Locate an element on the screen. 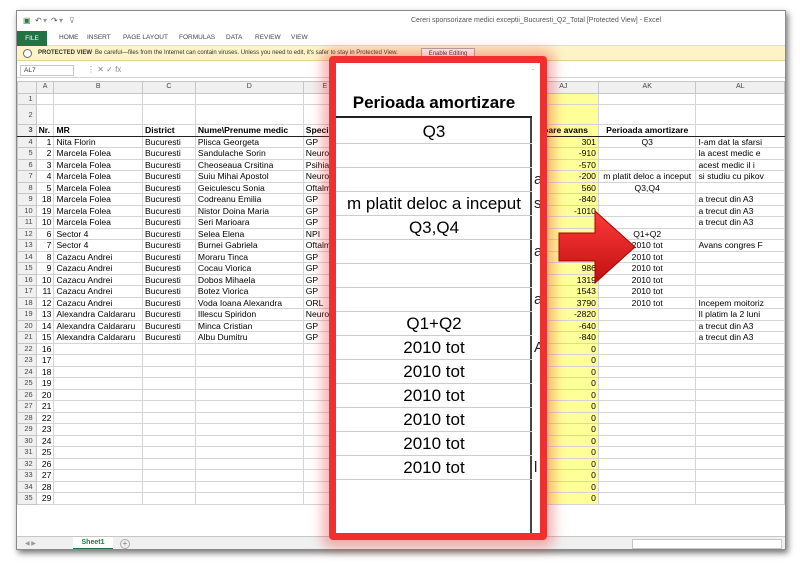  cell-mr: Alexandra Caldararu is located at coordinates (98, 314).